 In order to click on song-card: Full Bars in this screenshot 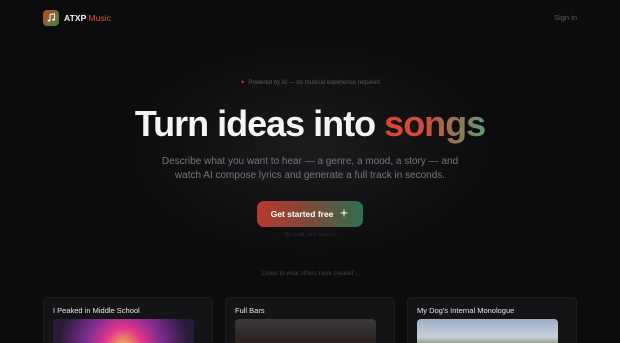, I will do `click(310, 320)`.